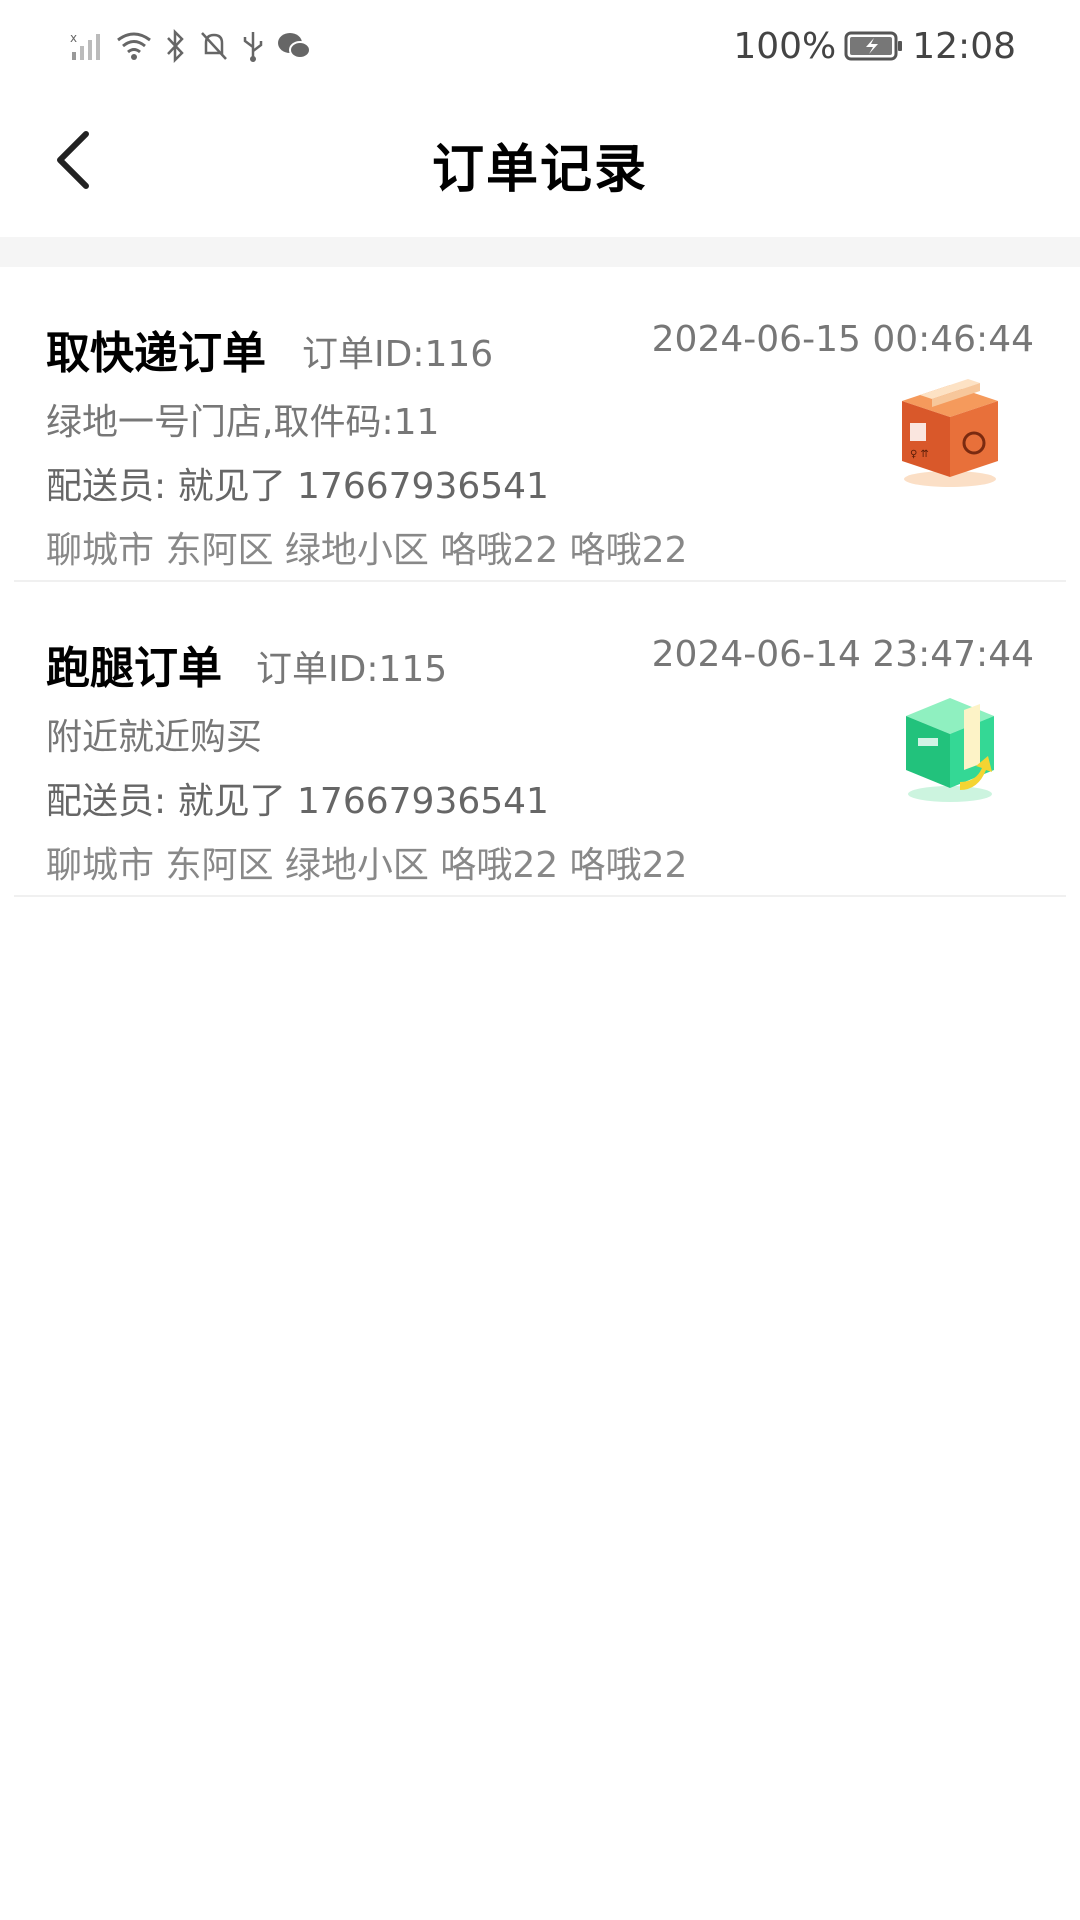 This screenshot has height=1920, width=1080. What do you see at coordinates (540, 252) in the screenshot?
I see `header-divider` at bounding box center [540, 252].